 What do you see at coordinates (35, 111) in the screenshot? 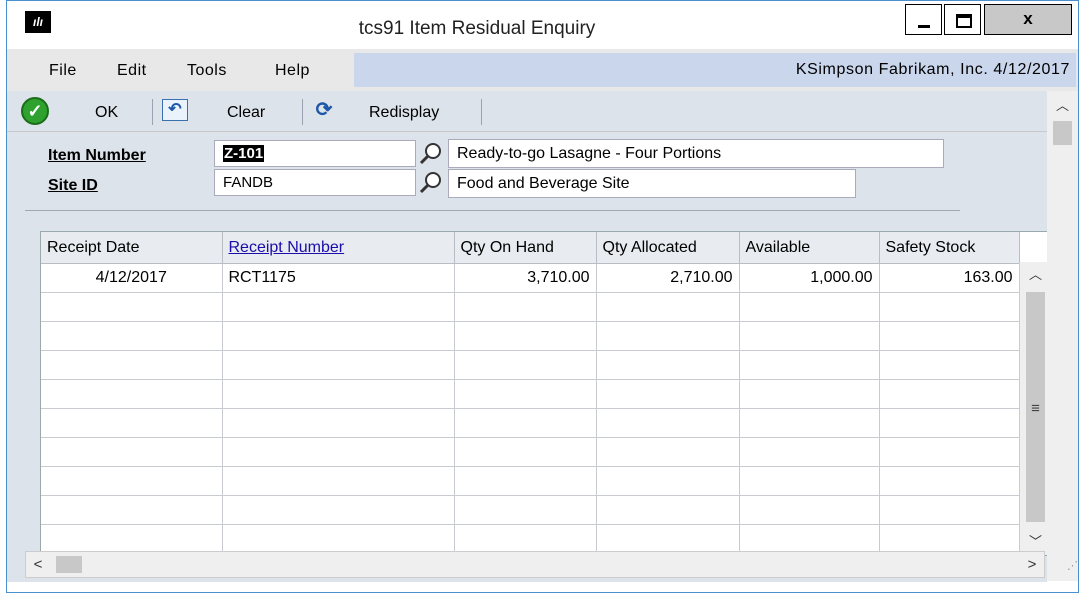
I see `ok-check-icon: ✓` at bounding box center [35, 111].